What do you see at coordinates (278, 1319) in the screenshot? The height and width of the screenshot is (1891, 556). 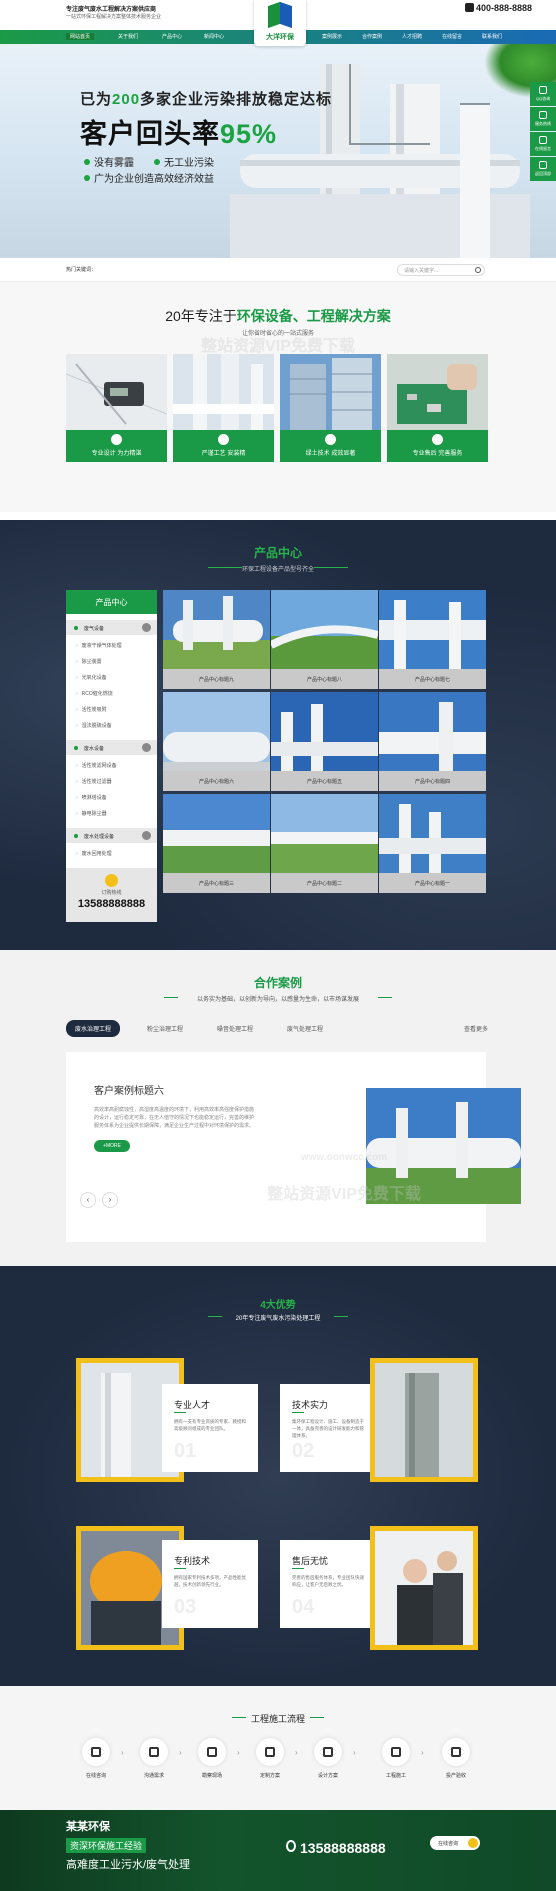 I see `advantages-subtitle: 20年专注废气废水污染处理工程` at bounding box center [278, 1319].